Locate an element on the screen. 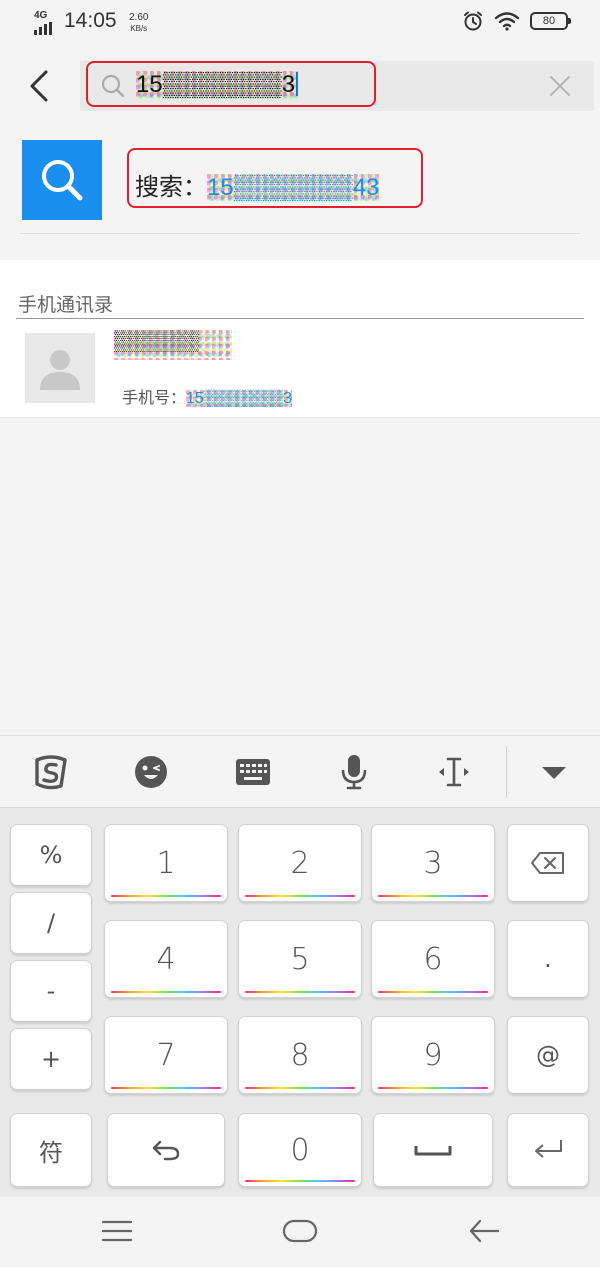  key-at: @ is located at coordinates (548, 1055).